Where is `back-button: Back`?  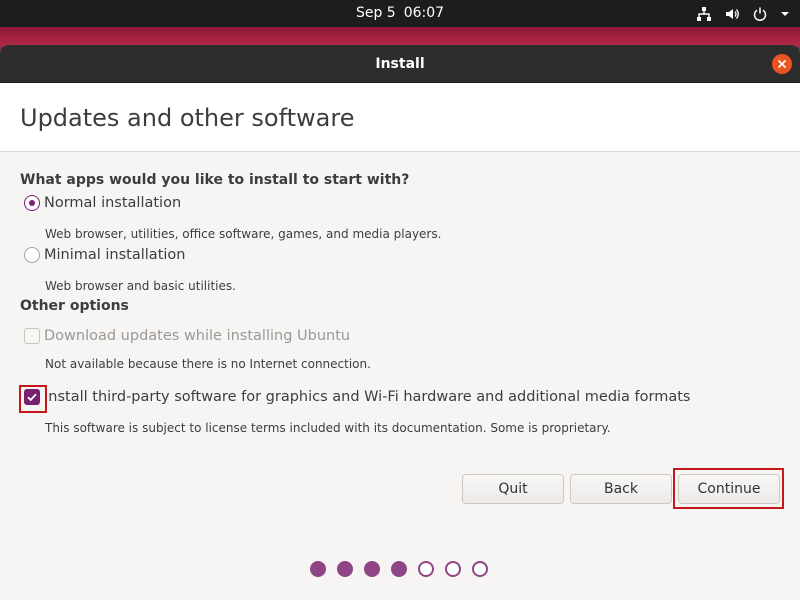 back-button: Back is located at coordinates (621, 489).